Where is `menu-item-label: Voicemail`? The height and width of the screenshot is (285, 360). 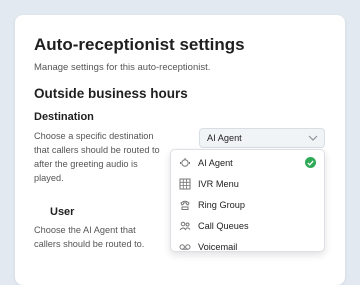 menu-item-label: Voicemail is located at coordinates (218, 246).